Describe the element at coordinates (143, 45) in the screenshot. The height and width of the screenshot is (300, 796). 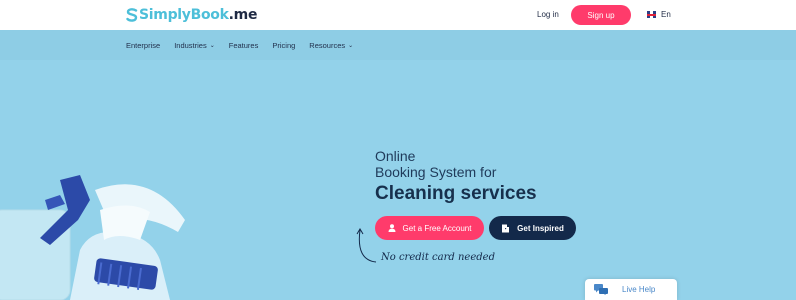
I see `nav-enterprise: Enterprise` at that location.